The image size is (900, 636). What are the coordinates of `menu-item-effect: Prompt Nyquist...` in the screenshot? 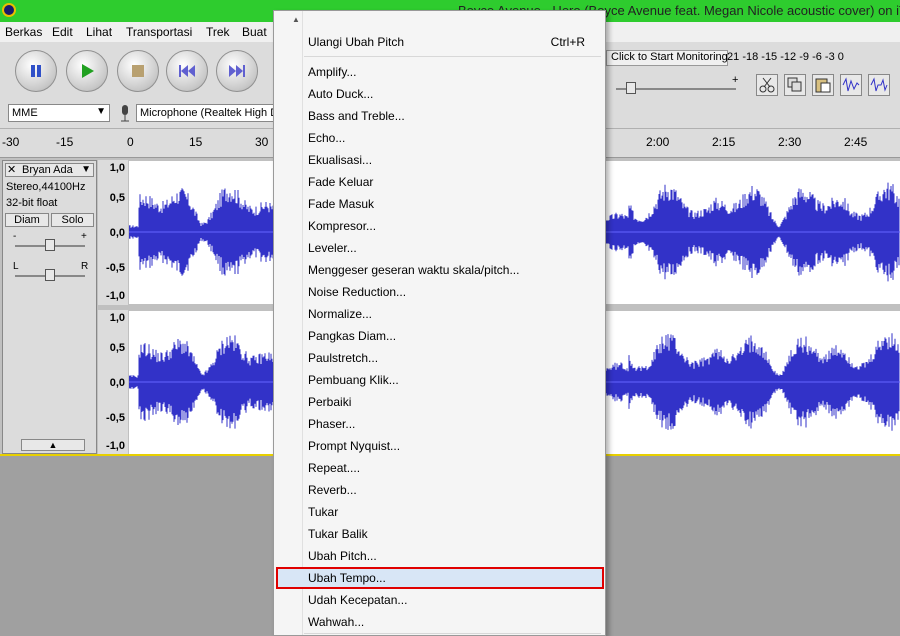 It's located at (354, 446).